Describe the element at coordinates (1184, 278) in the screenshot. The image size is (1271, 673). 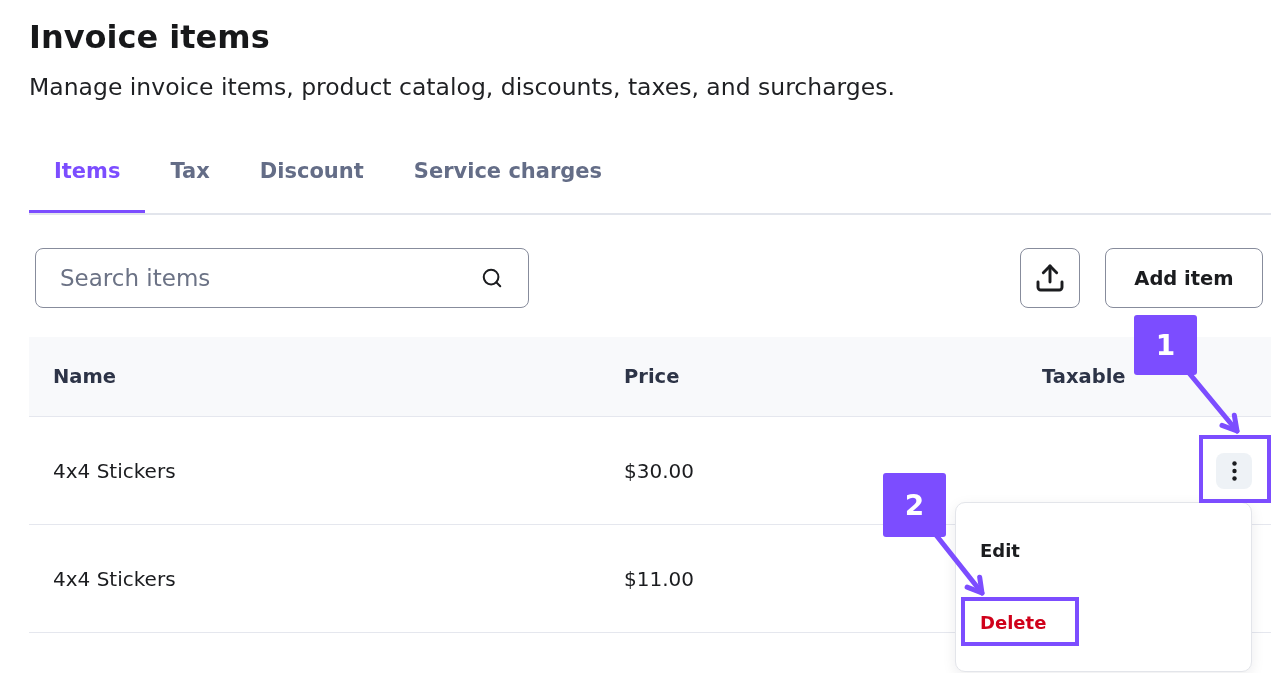
I see `add-item-button: Add item` at that location.